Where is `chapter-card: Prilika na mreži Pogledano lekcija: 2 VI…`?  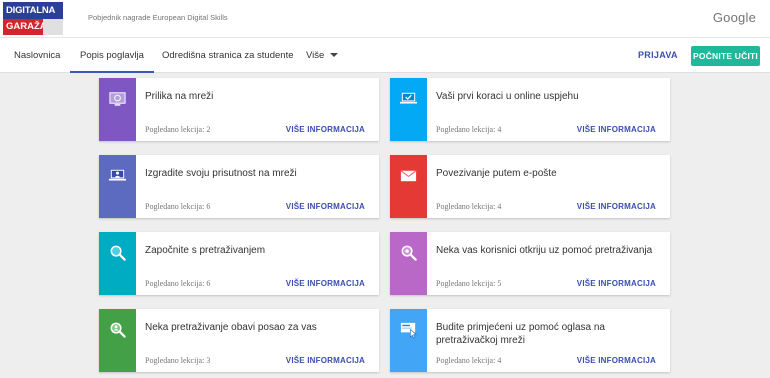 chapter-card: Prilika na mreži Pogledano lekcija: 2 VI… is located at coordinates (239, 109).